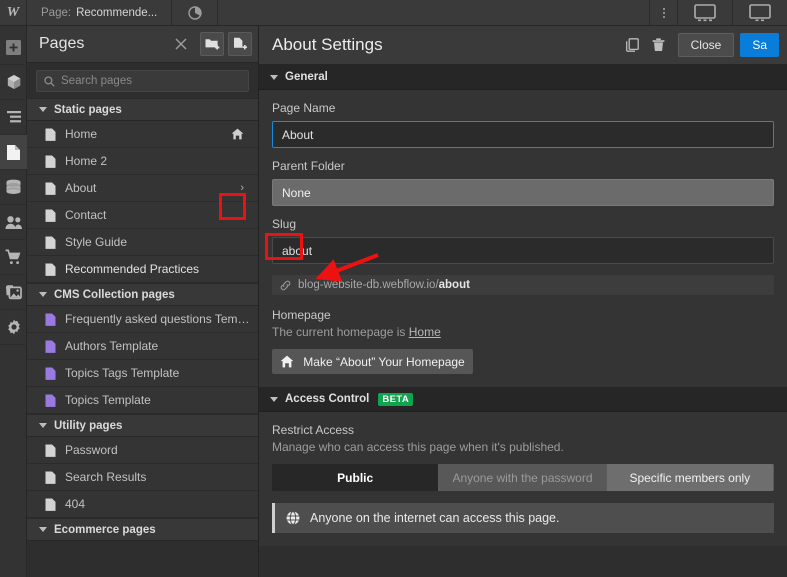 The height and width of the screenshot is (577, 787). Describe the element at coordinates (13, 117) in the screenshot. I see `rail-item-navigator` at that location.